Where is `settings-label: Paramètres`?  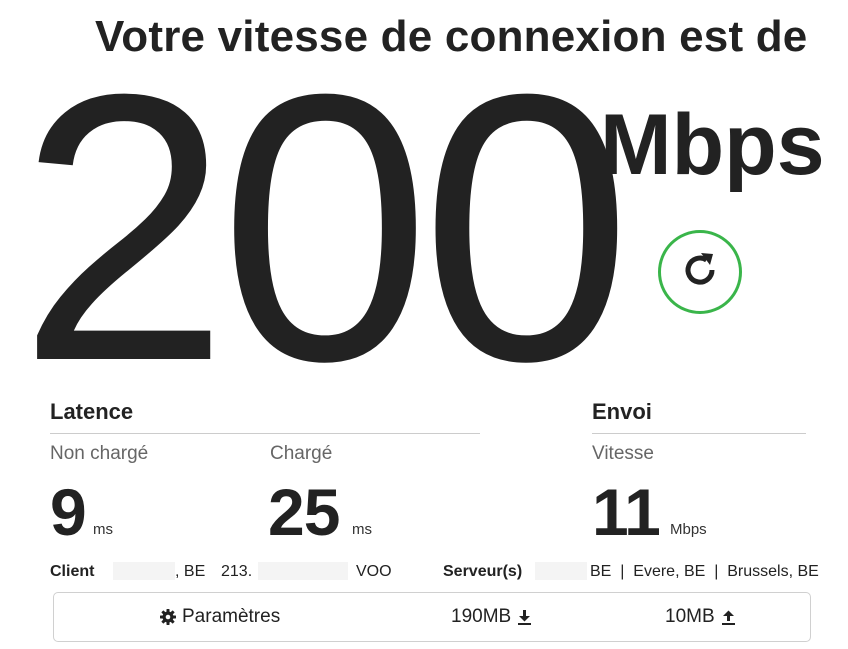 settings-label: Paramètres is located at coordinates (231, 616).